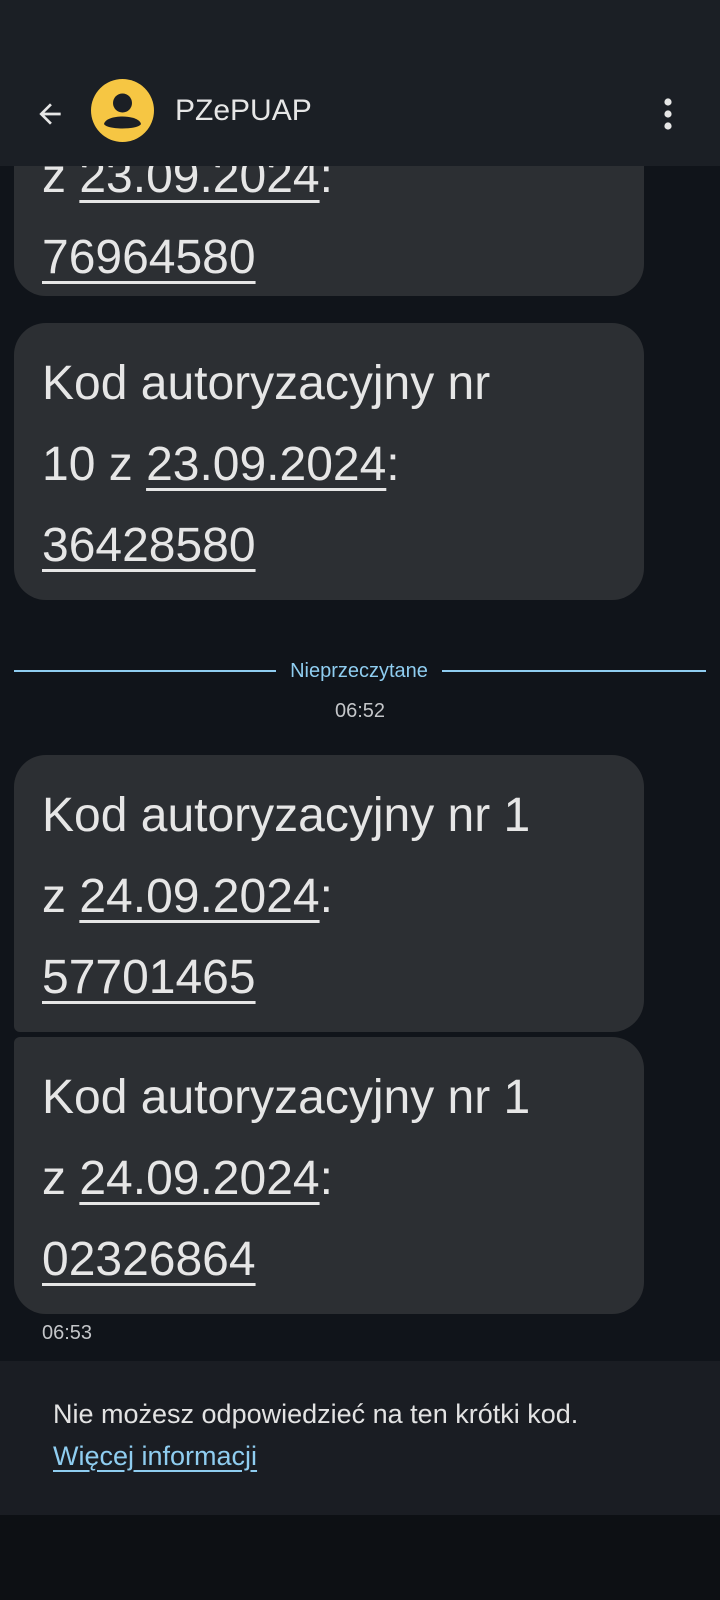 The width and height of the screenshot is (720, 1600). Describe the element at coordinates (67, 1333) in the screenshot. I see `message-timestamp: 06:53` at that location.